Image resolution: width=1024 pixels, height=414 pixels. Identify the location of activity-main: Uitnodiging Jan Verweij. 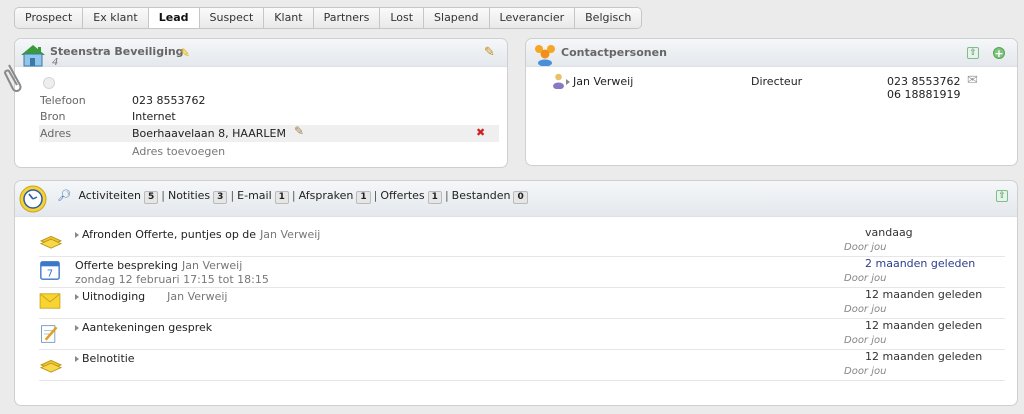
(151, 296).